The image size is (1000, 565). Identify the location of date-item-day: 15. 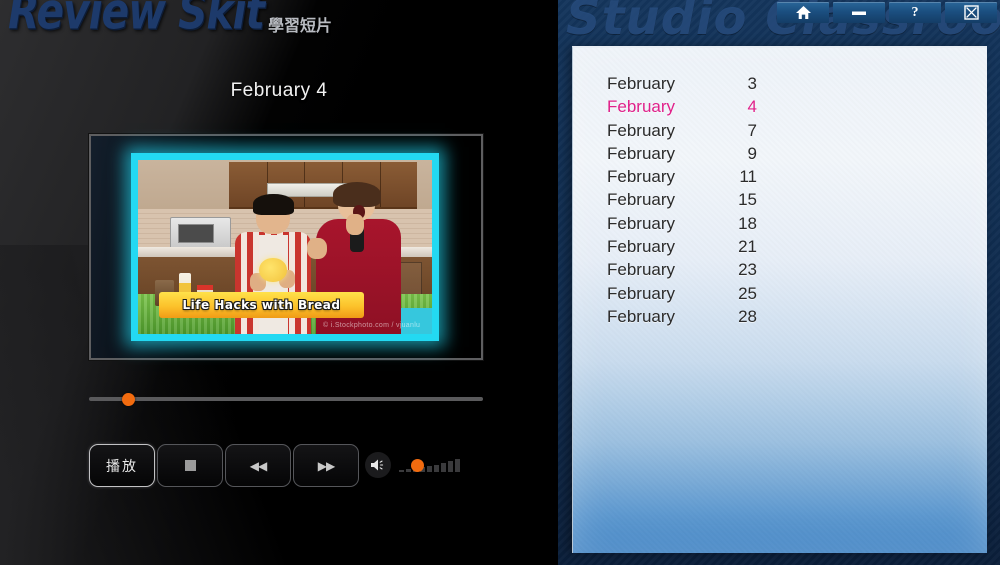
(747, 200).